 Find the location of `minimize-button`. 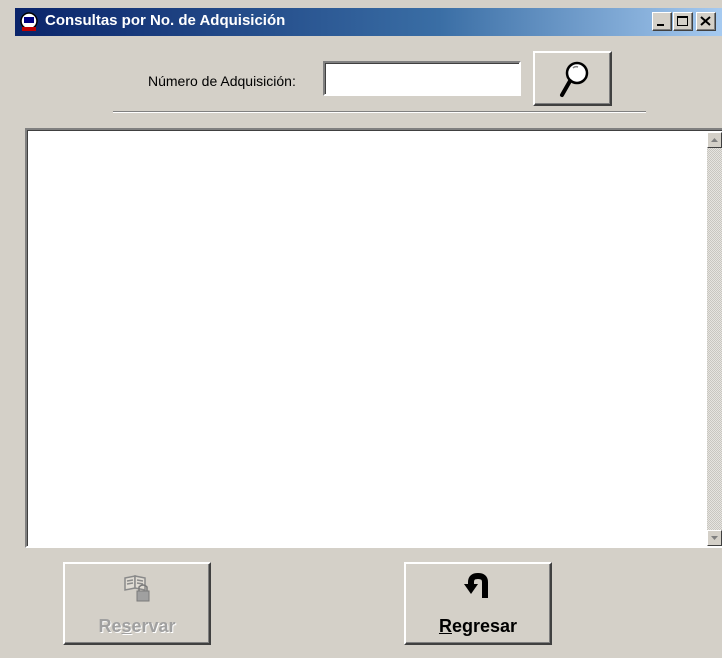

minimize-button is located at coordinates (662, 21).